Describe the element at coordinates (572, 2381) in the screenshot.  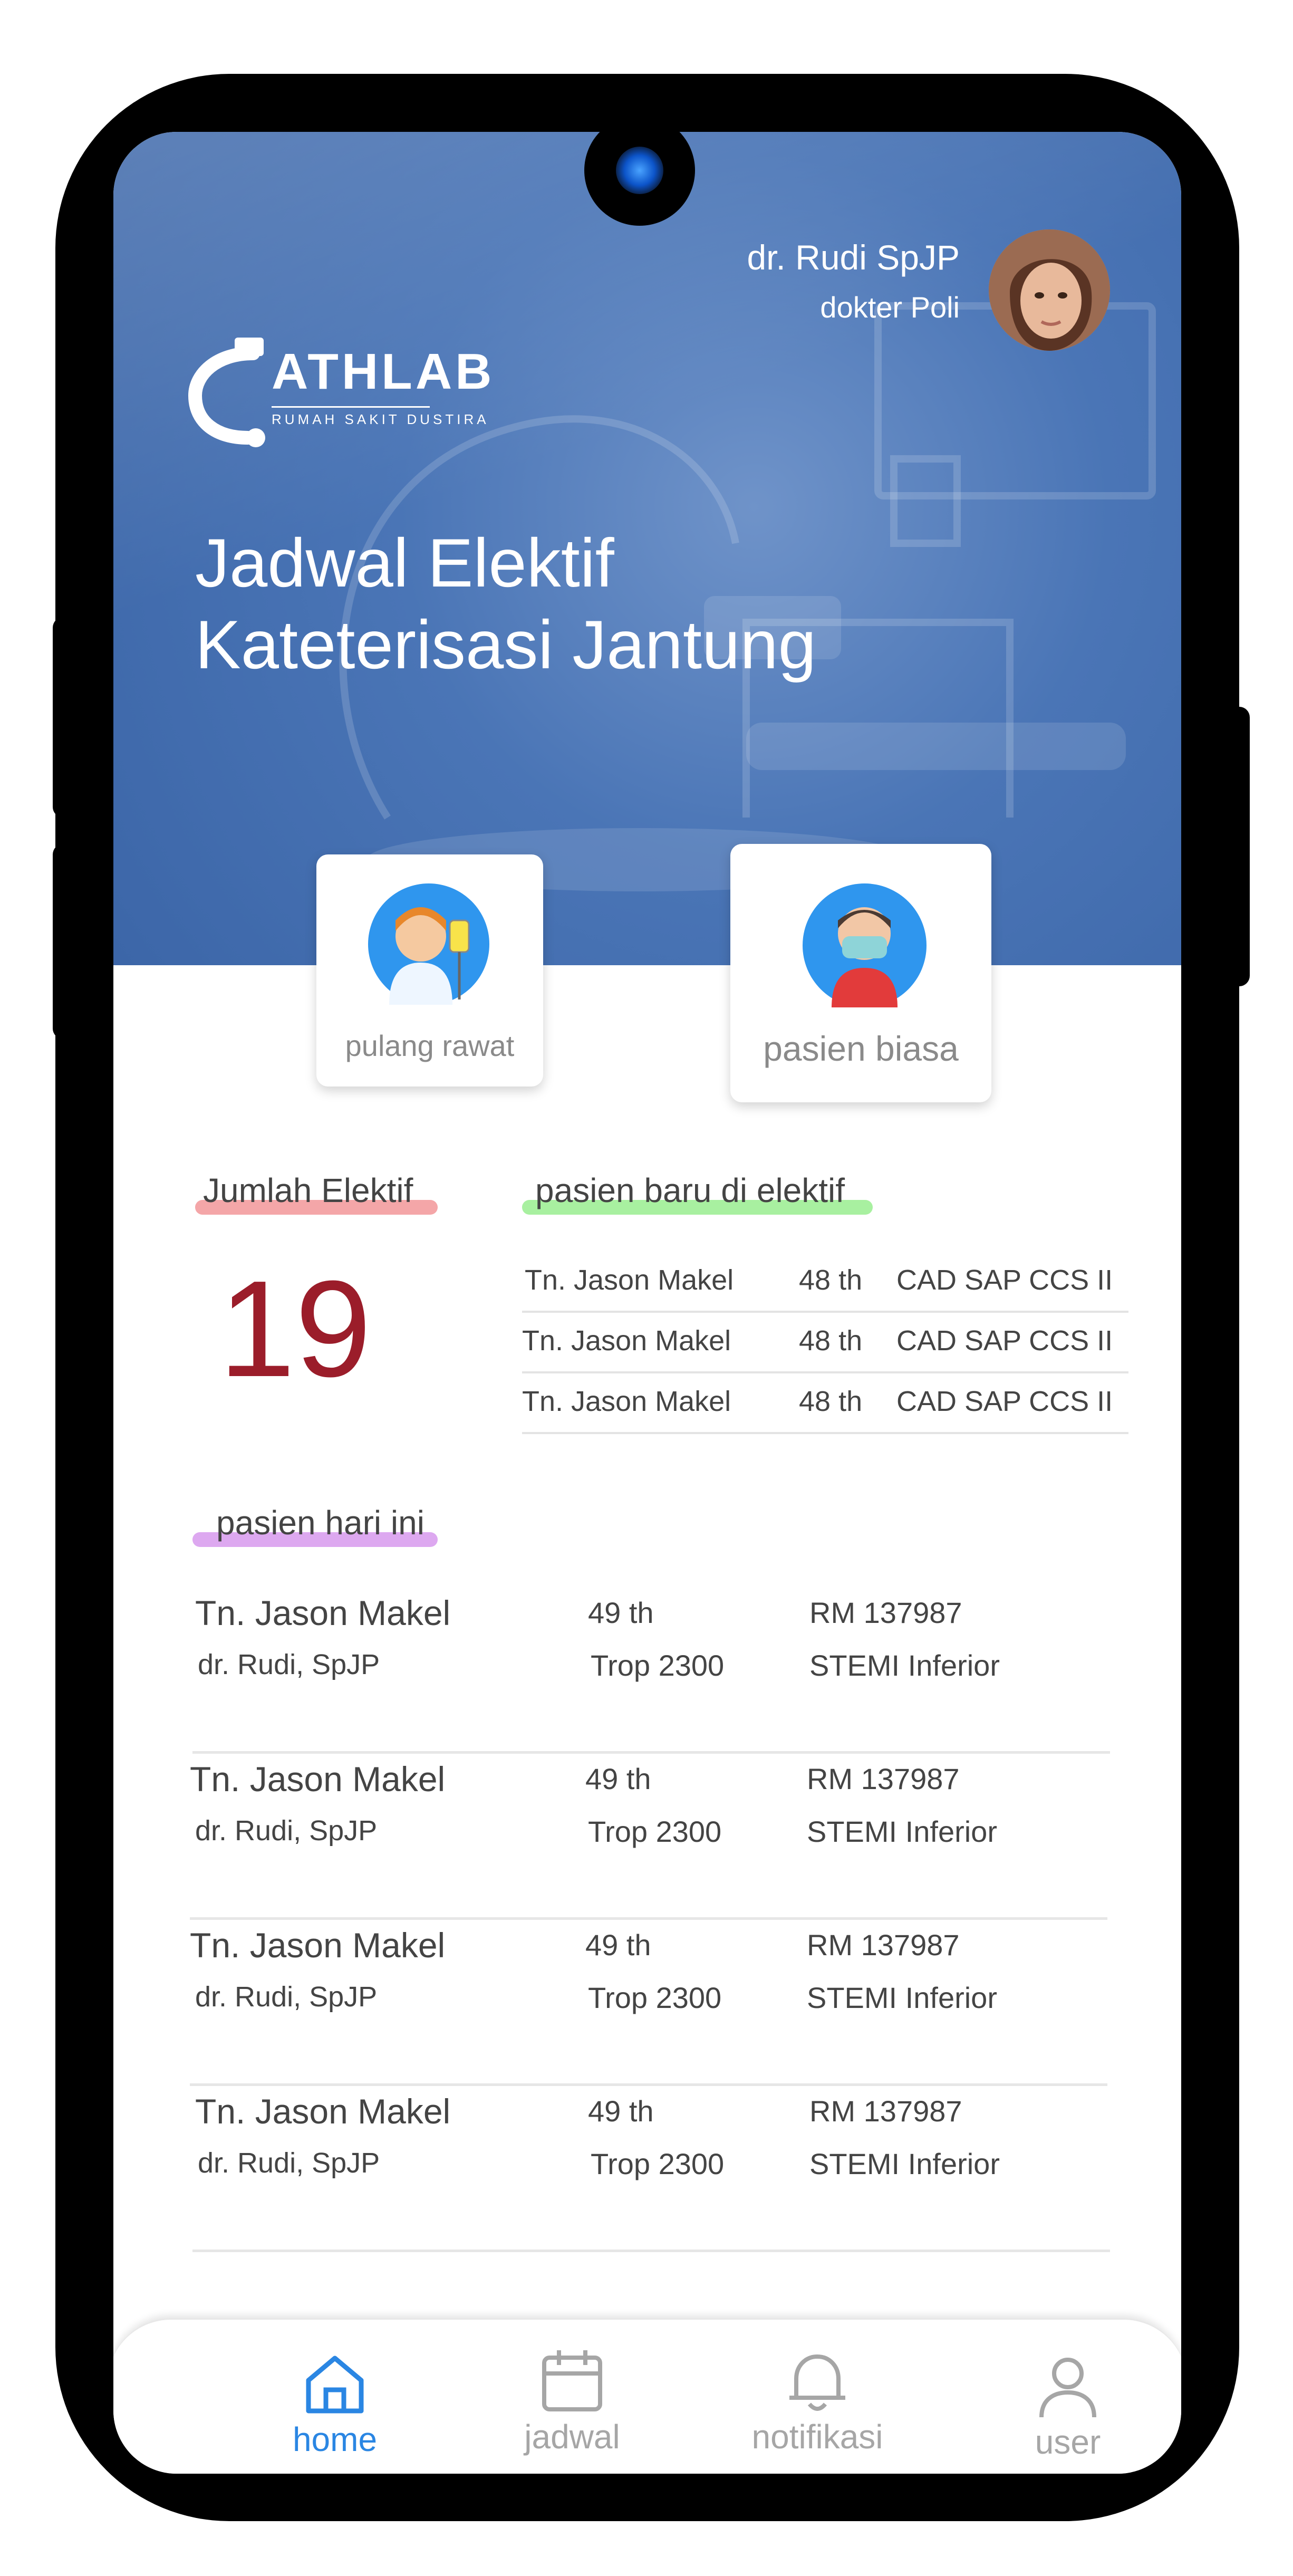
I see `calendar-icon` at that location.